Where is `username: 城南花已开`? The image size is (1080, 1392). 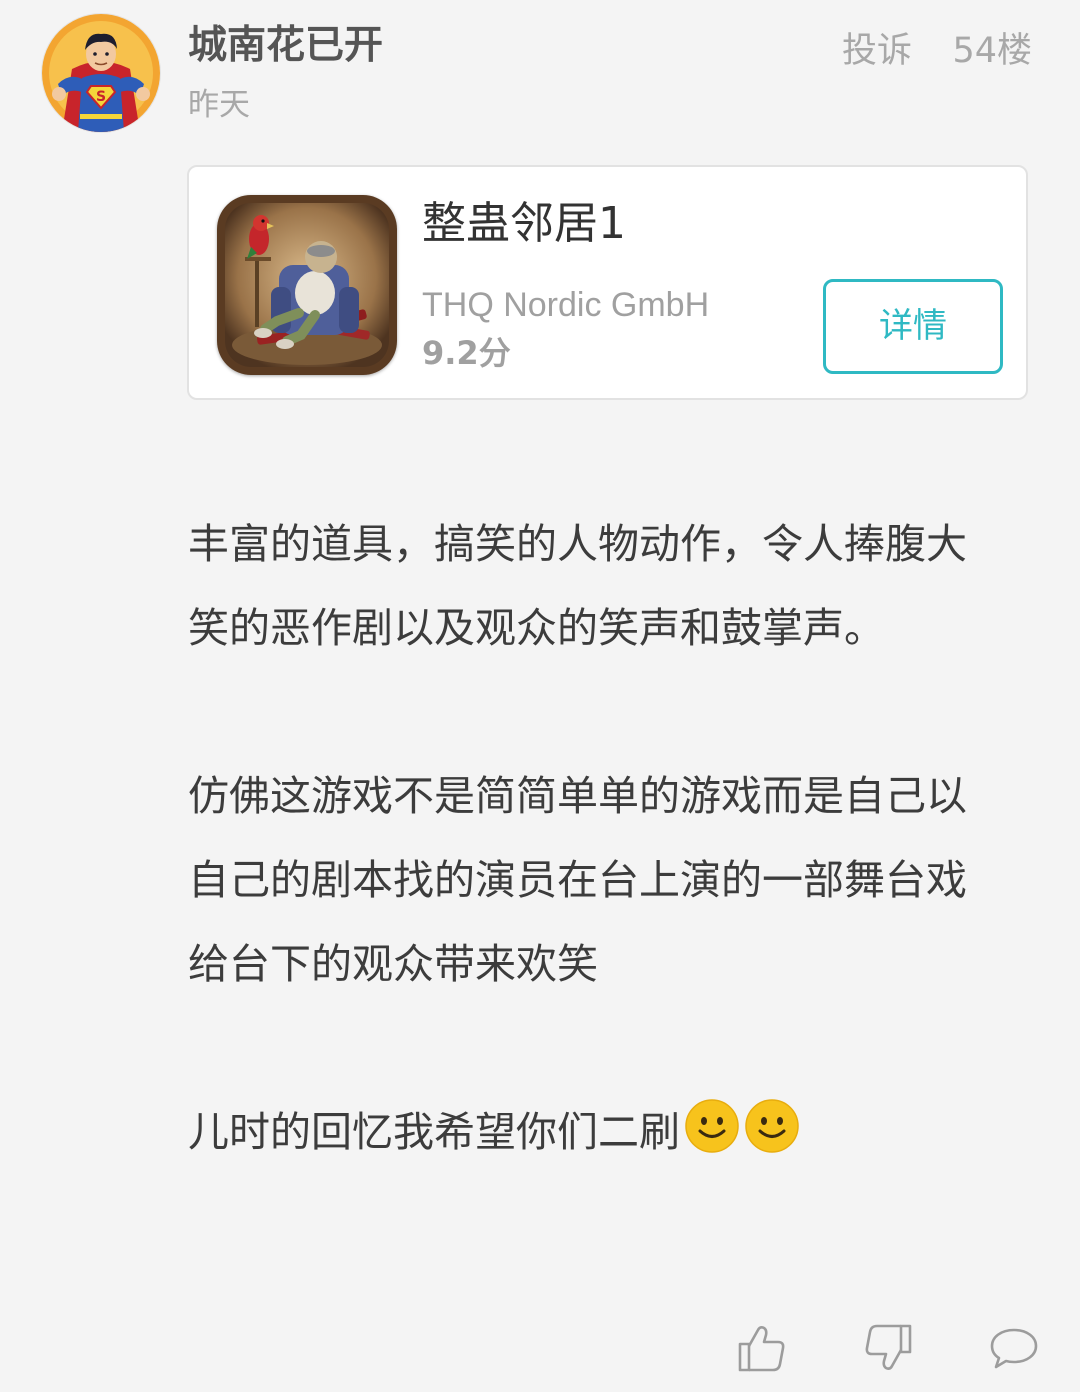
username: 城南花已开 is located at coordinates (285, 46).